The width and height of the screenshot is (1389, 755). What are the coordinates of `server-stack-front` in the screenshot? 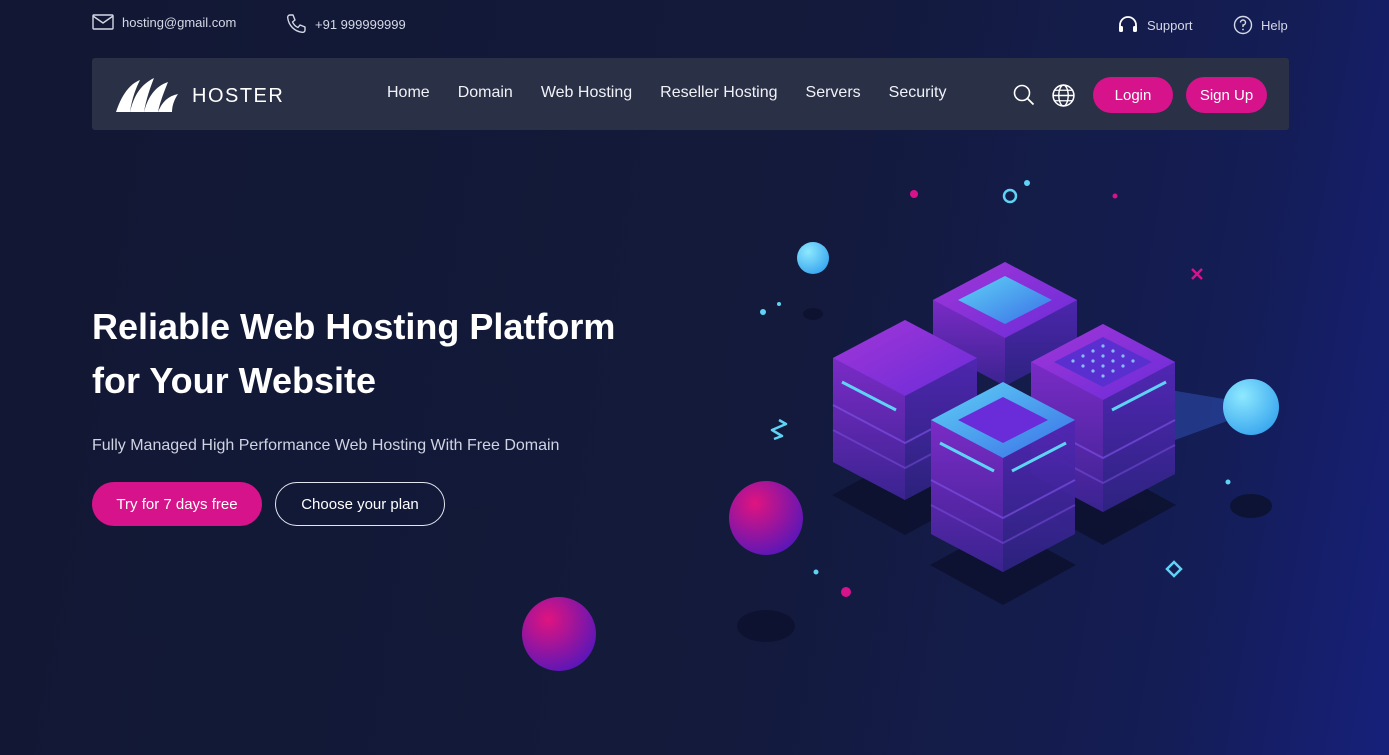 It's located at (1003, 477).